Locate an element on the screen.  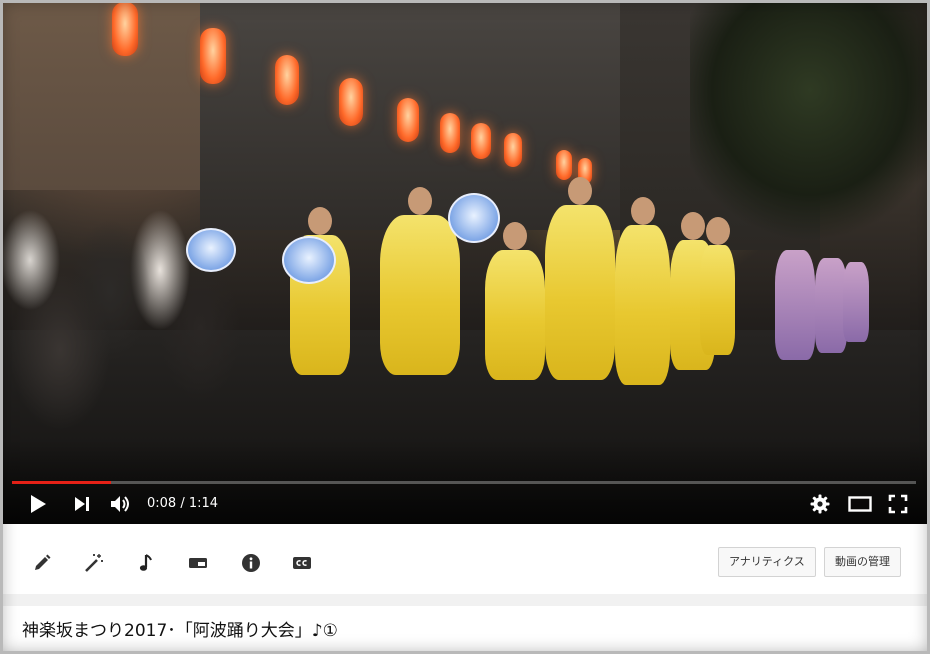
subtitles-button is located at coordinates (302, 563).